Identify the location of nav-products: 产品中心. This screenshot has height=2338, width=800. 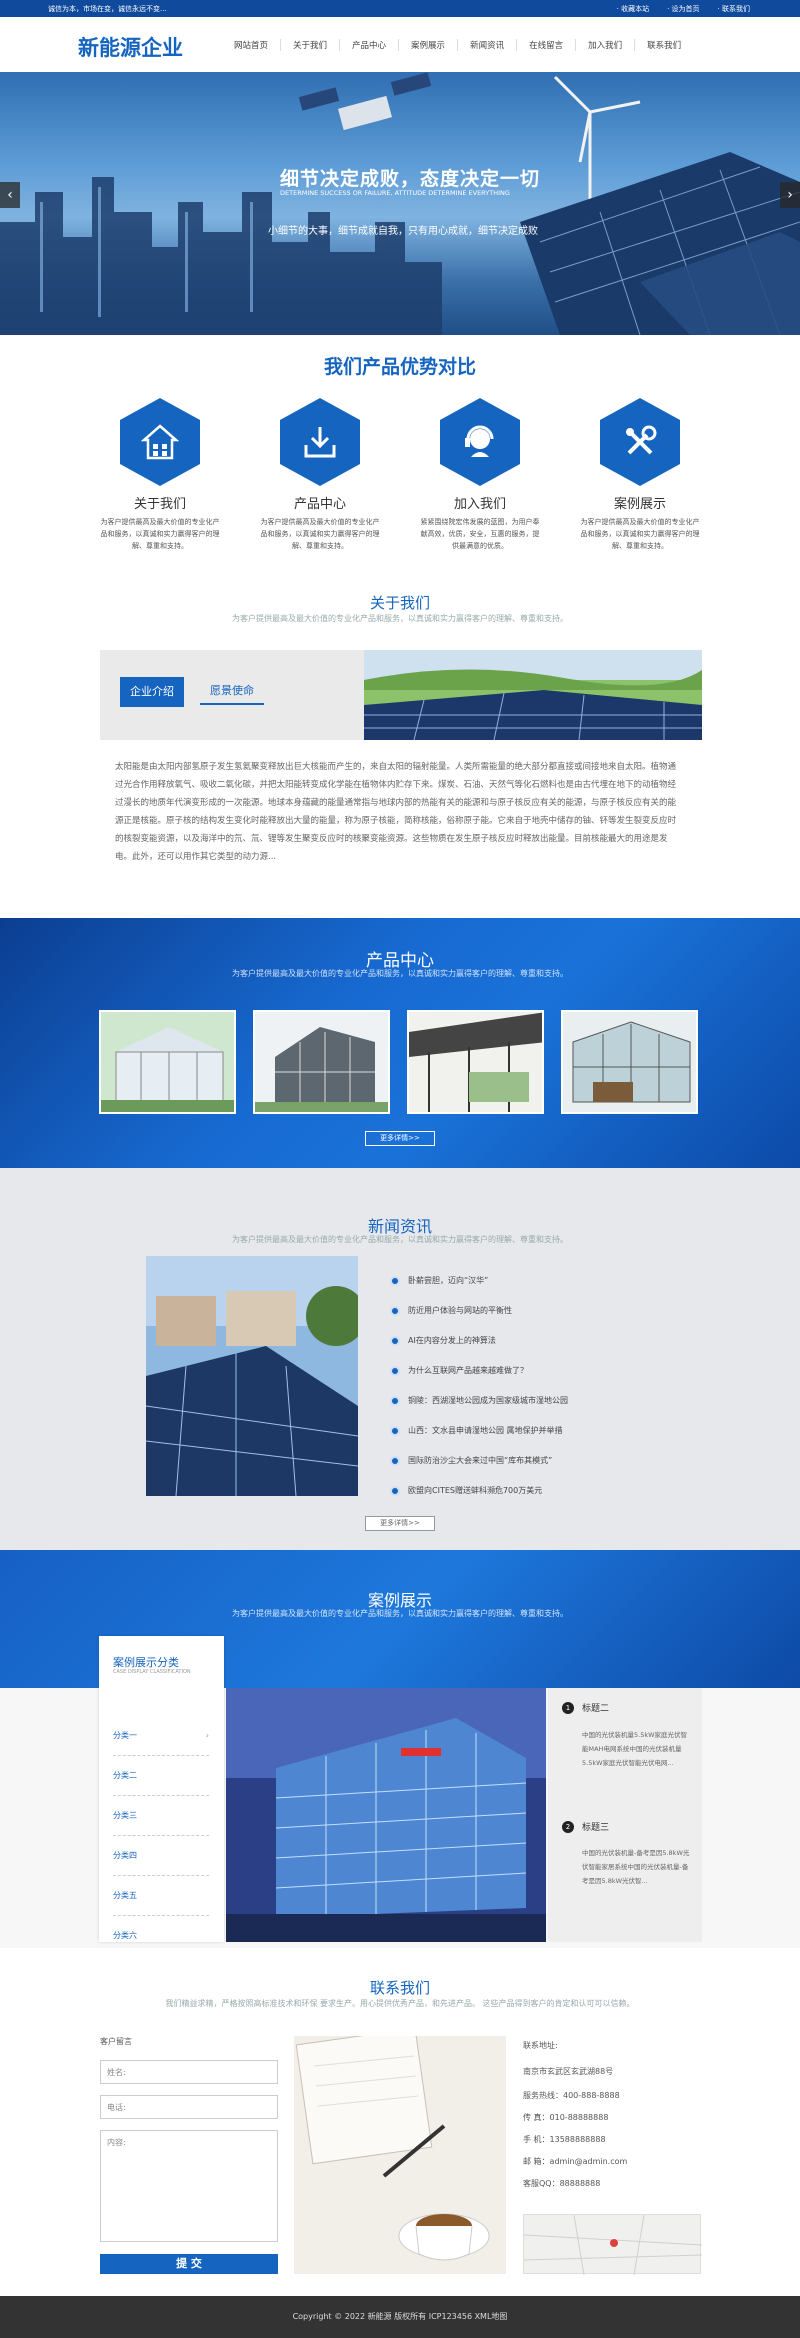
(368, 45).